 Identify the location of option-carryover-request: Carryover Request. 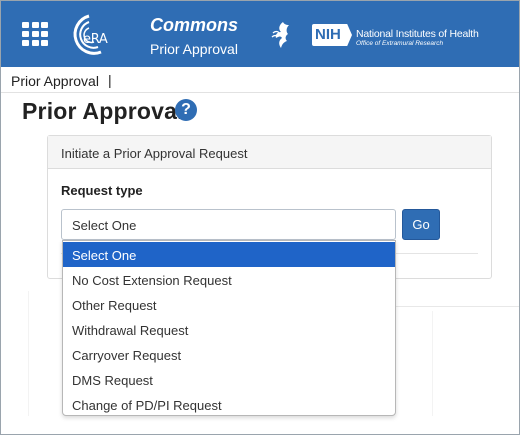
(229, 354).